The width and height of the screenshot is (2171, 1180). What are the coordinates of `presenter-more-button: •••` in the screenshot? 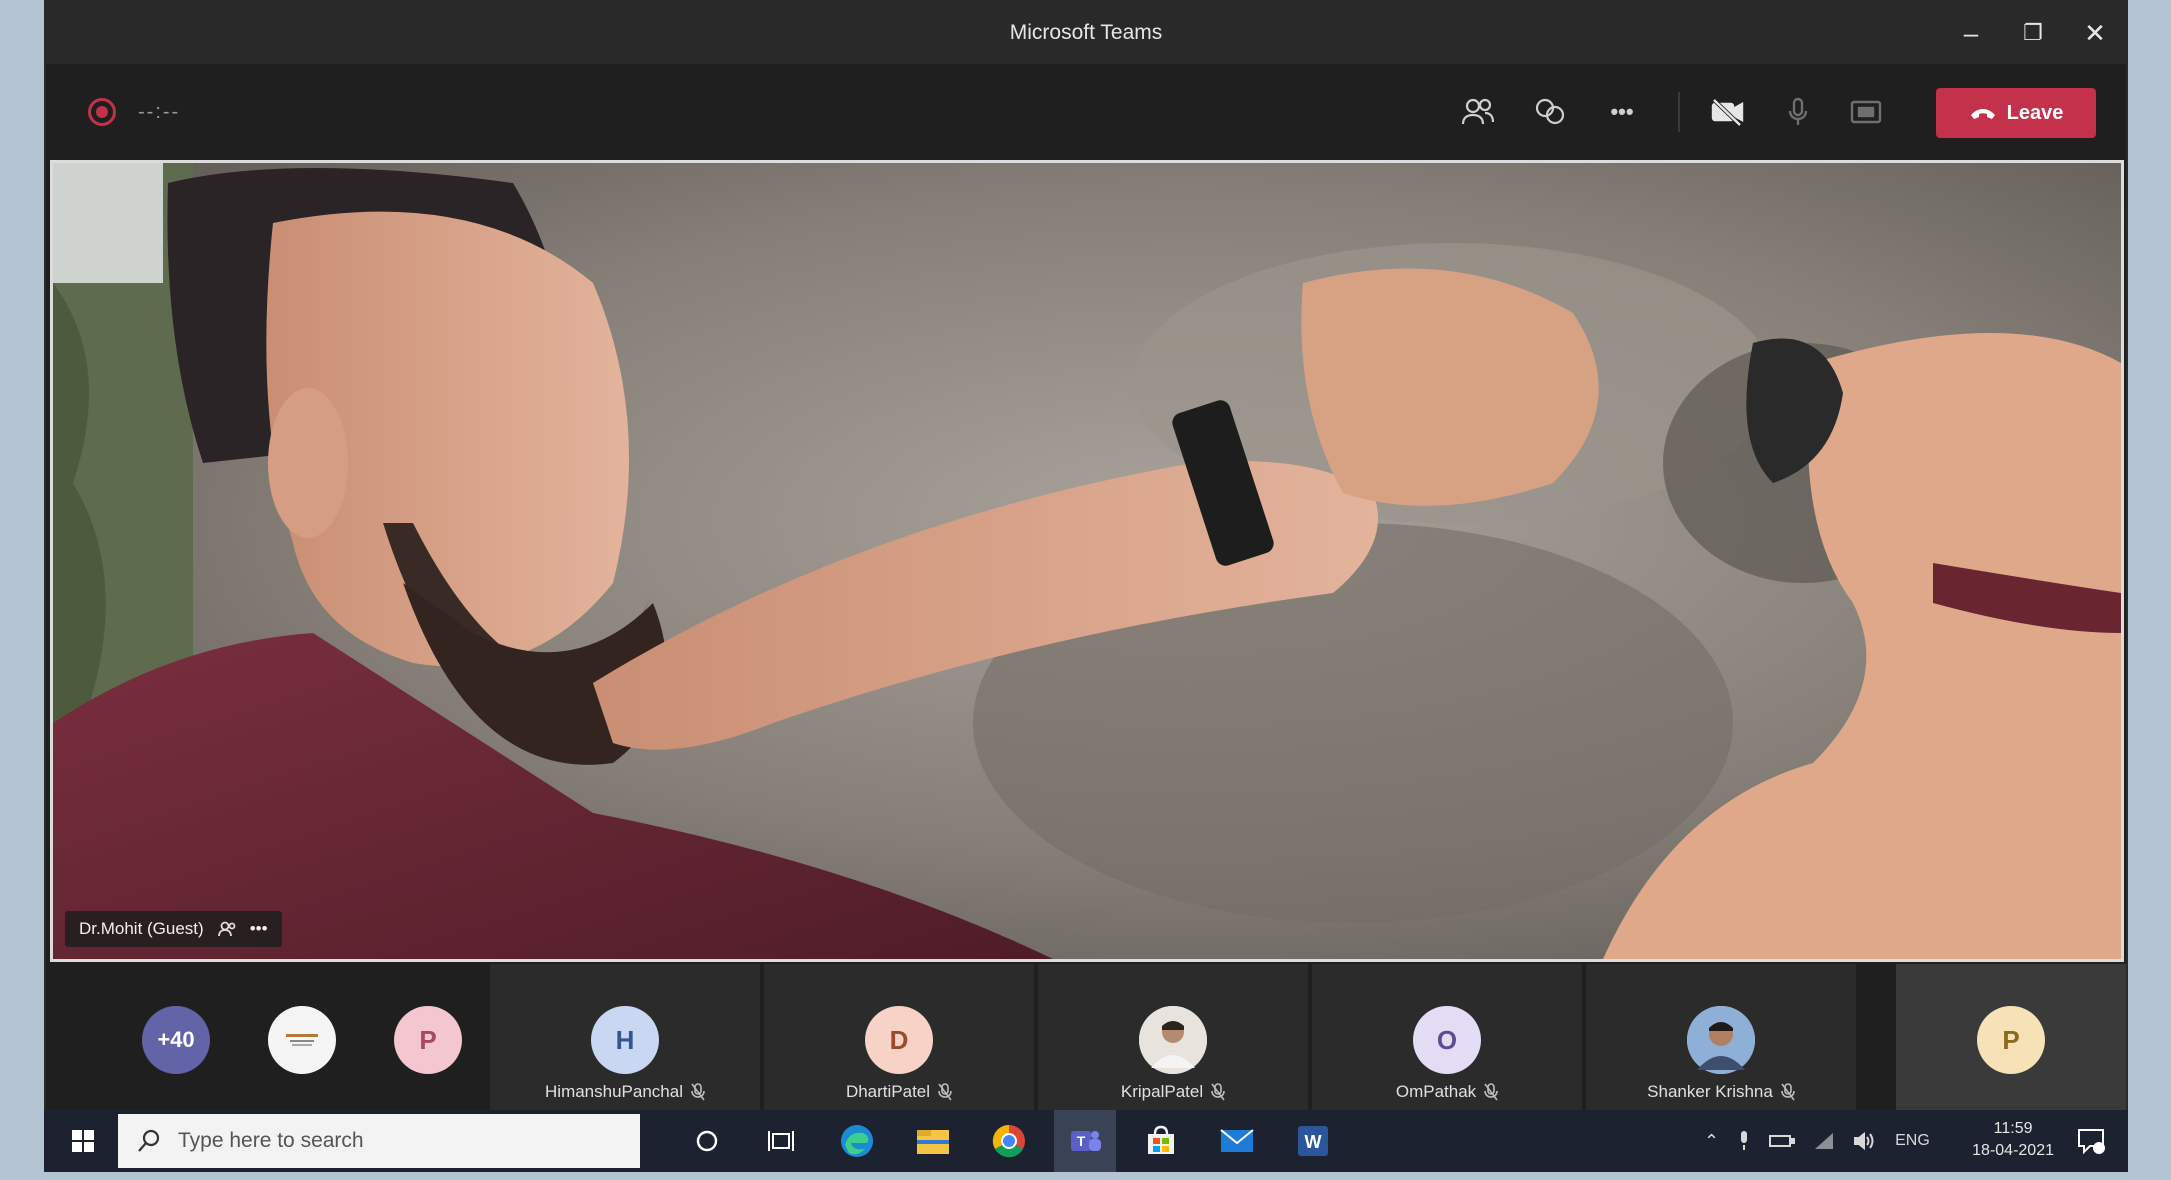 It's located at (259, 929).